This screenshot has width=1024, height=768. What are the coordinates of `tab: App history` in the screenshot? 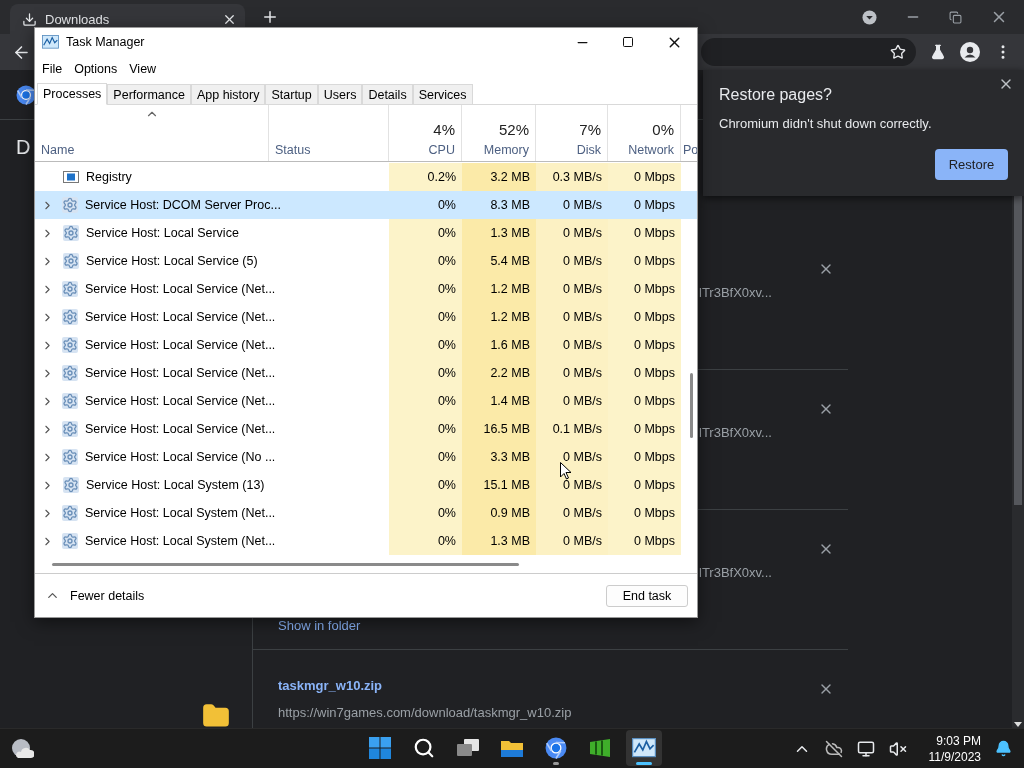 It's located at (228, 94).